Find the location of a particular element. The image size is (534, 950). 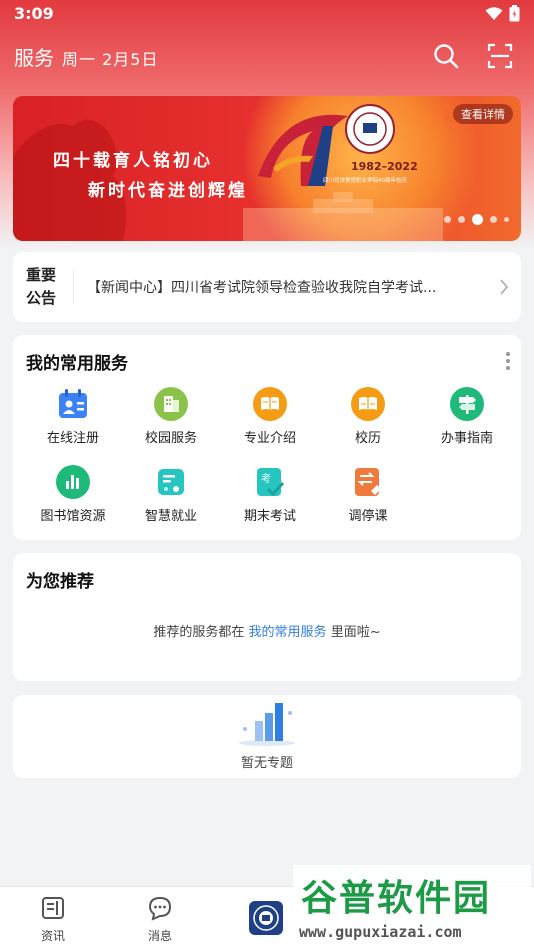

status-icons is located at coordinates (502, 13).